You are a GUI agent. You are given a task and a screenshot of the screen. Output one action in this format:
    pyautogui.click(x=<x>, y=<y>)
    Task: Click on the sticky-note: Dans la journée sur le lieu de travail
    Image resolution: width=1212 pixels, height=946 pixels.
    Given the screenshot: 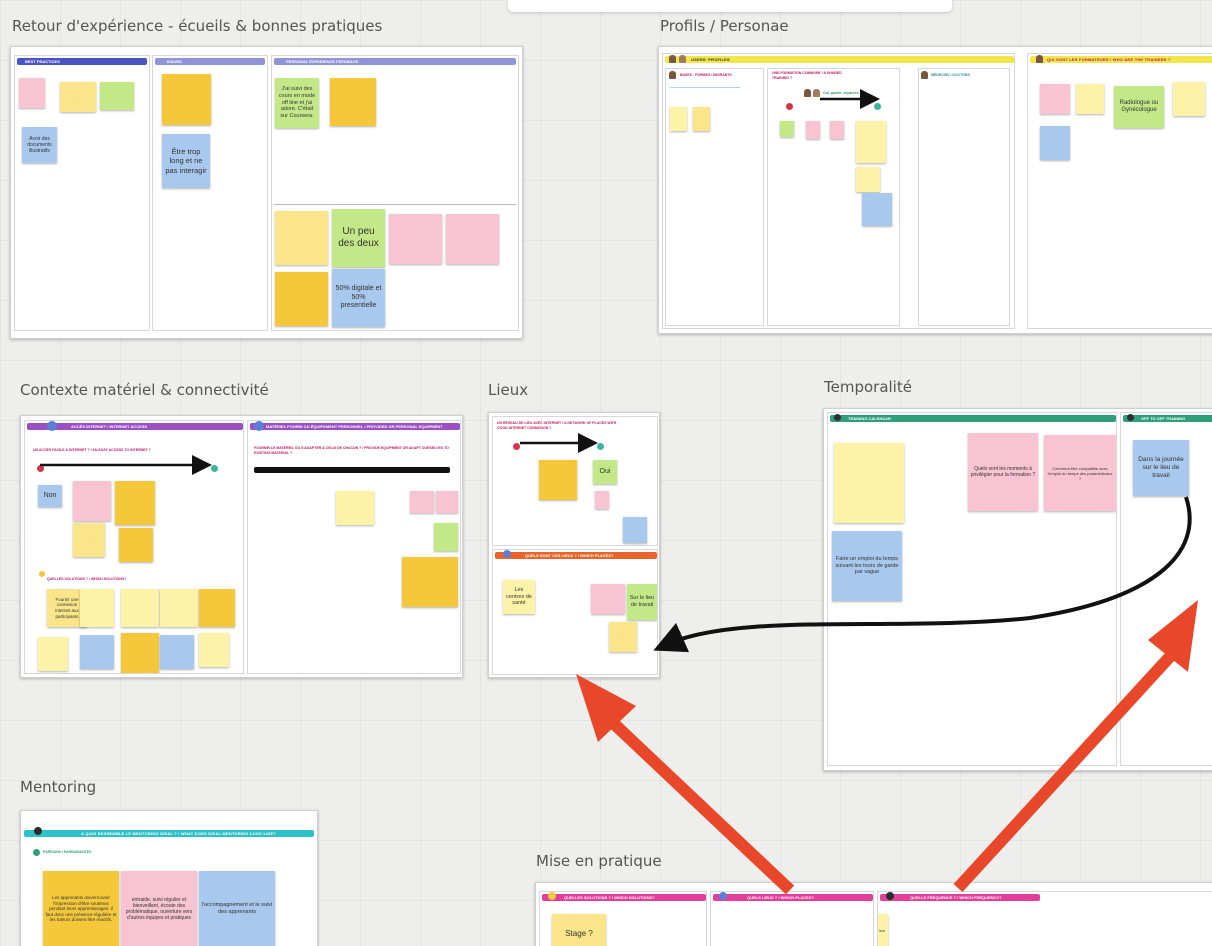 What is the action you would take?
    pyautogui.click(x=1161, y=468)
    